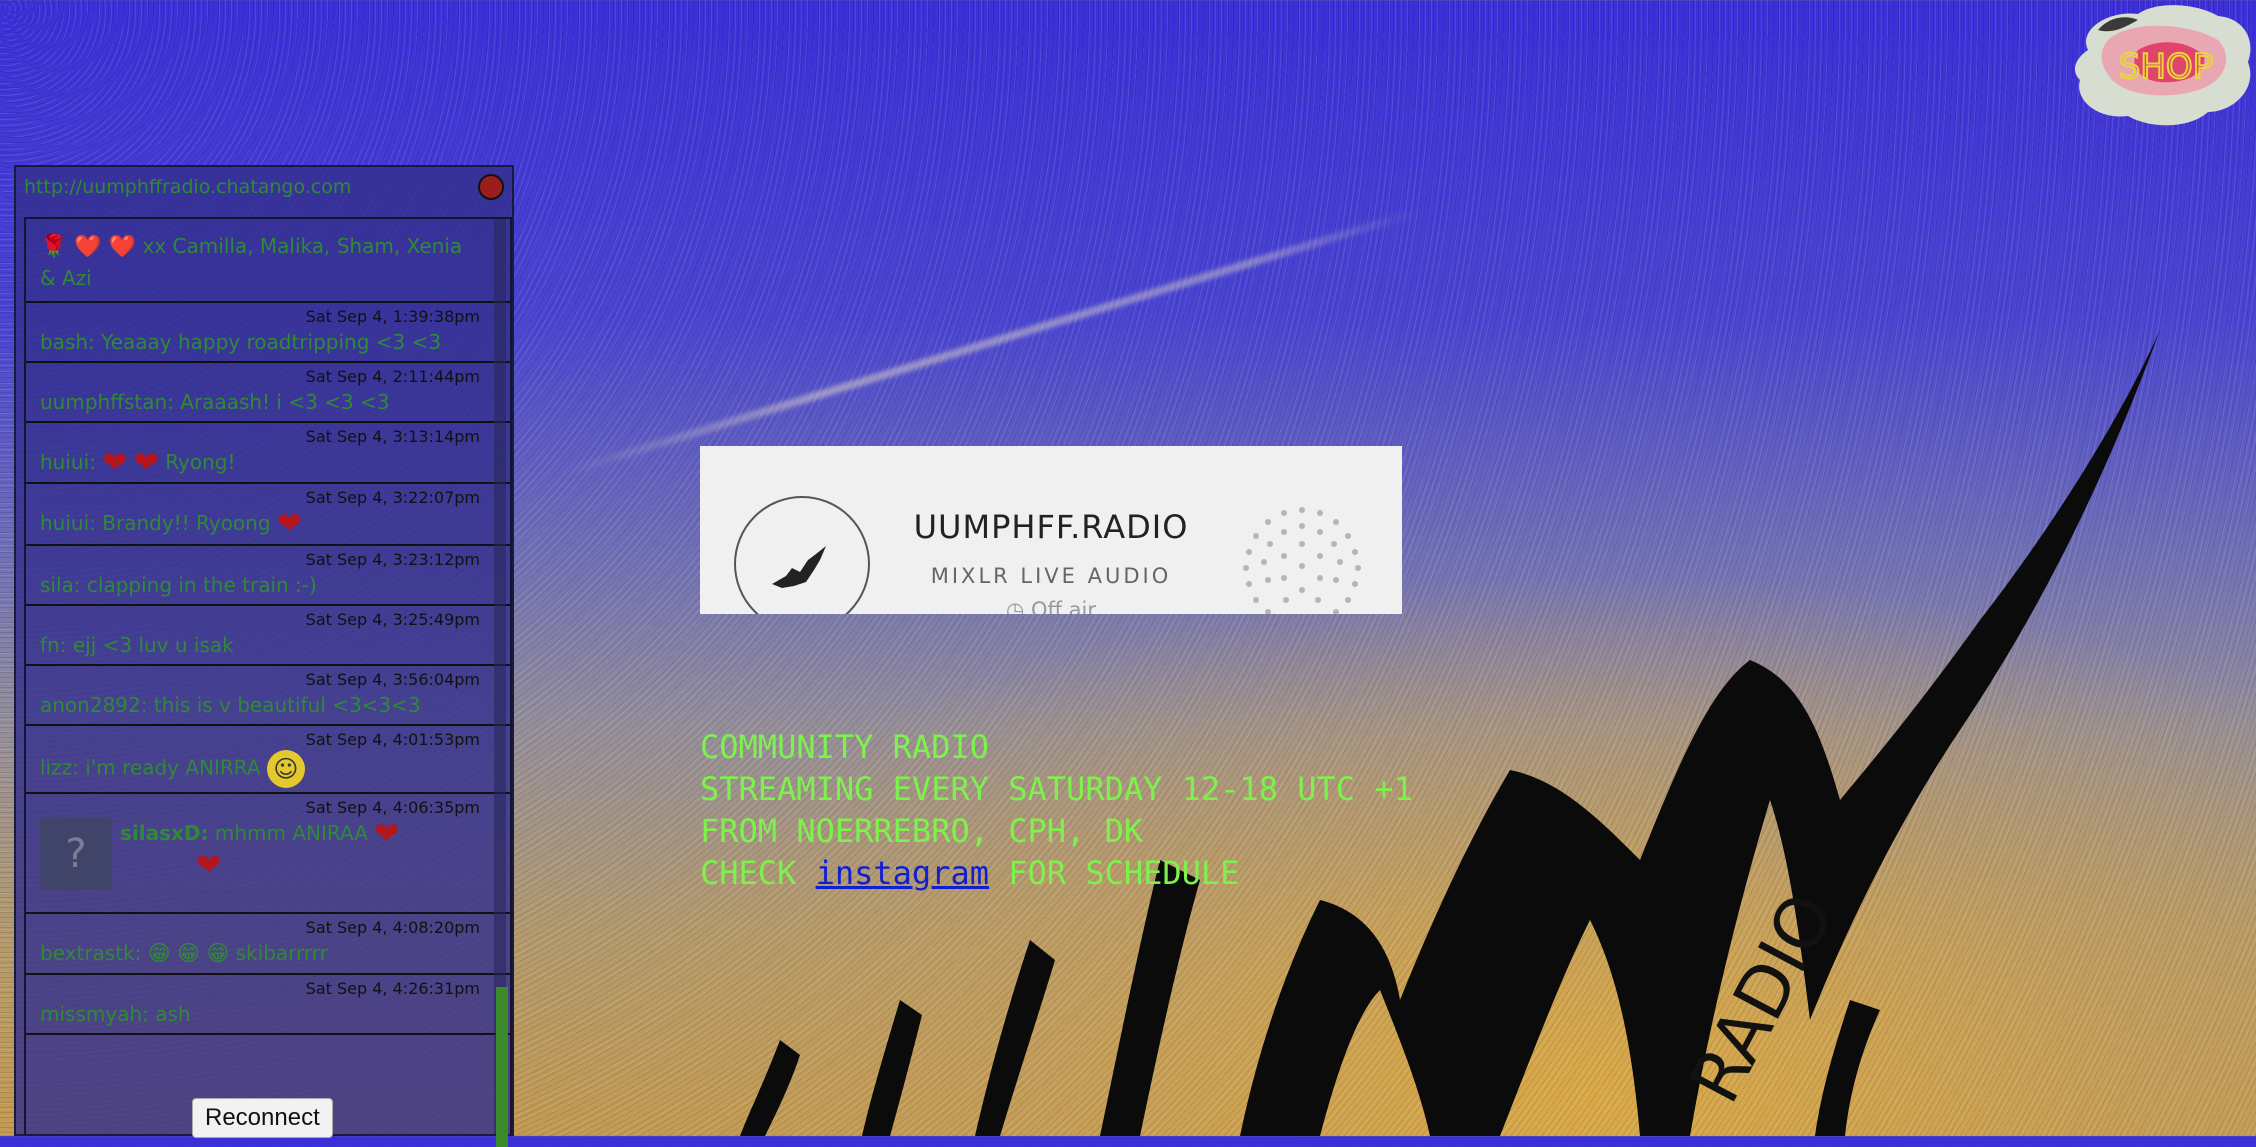 The image size is (2256, 1147). Describe the element at coordinates (60, 585) in the screenshot. I see `chat-username: sila:` at that location.